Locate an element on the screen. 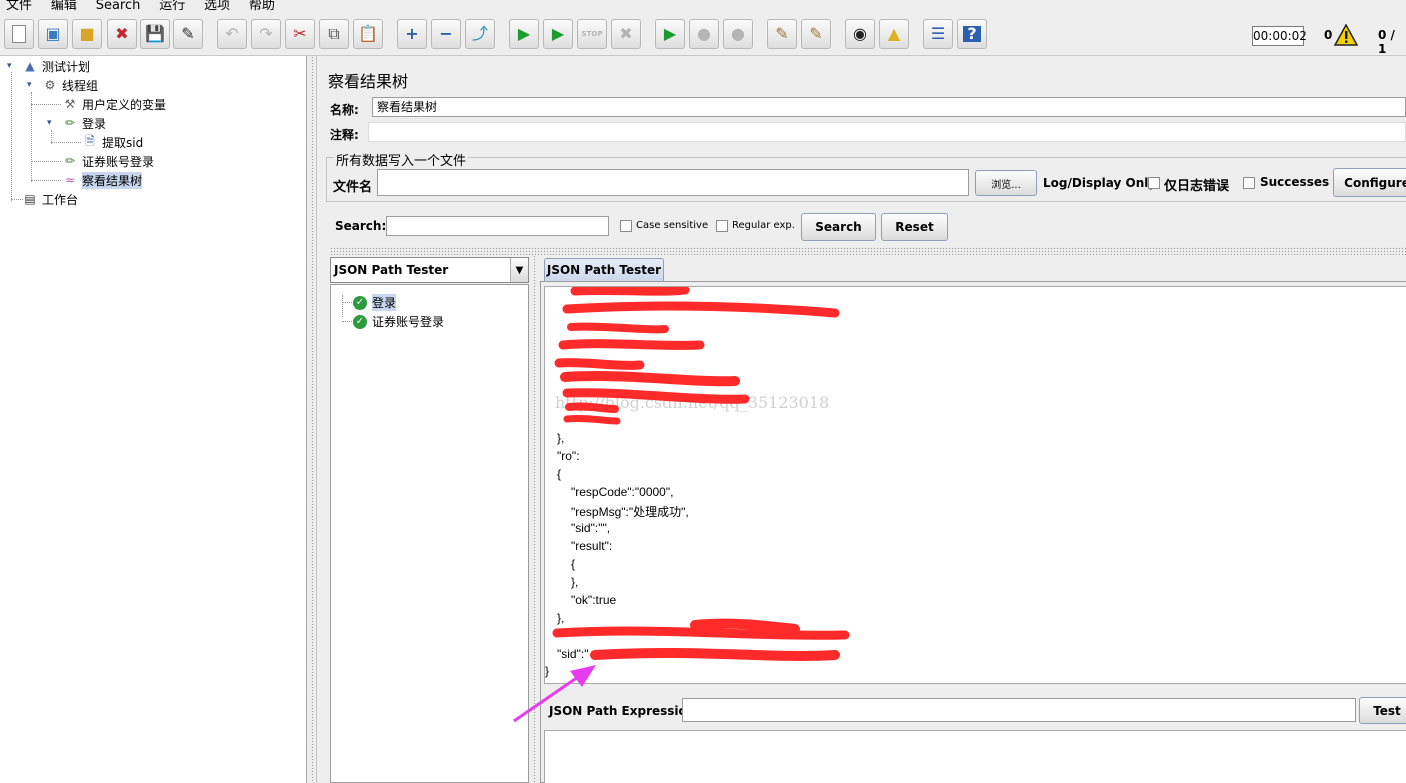 This screenshot has width=1406, height=783. search-button: Search is located at coordinates (838, 227).